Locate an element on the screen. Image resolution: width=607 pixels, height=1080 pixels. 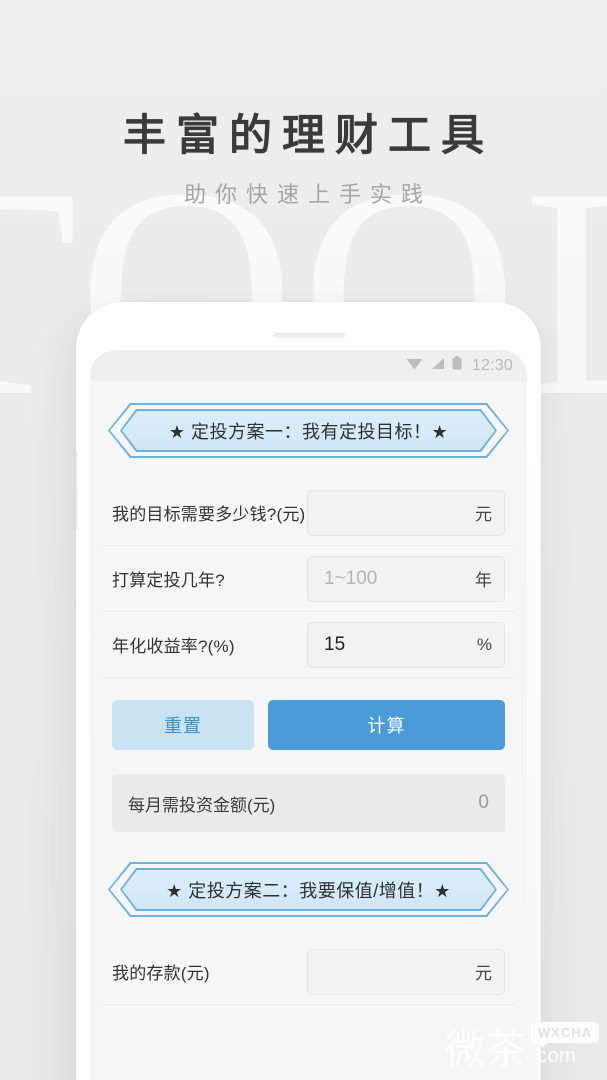
section-one-title: ★ 定投方案一：我有定投目标！★ is located at coordinates (308, 431).